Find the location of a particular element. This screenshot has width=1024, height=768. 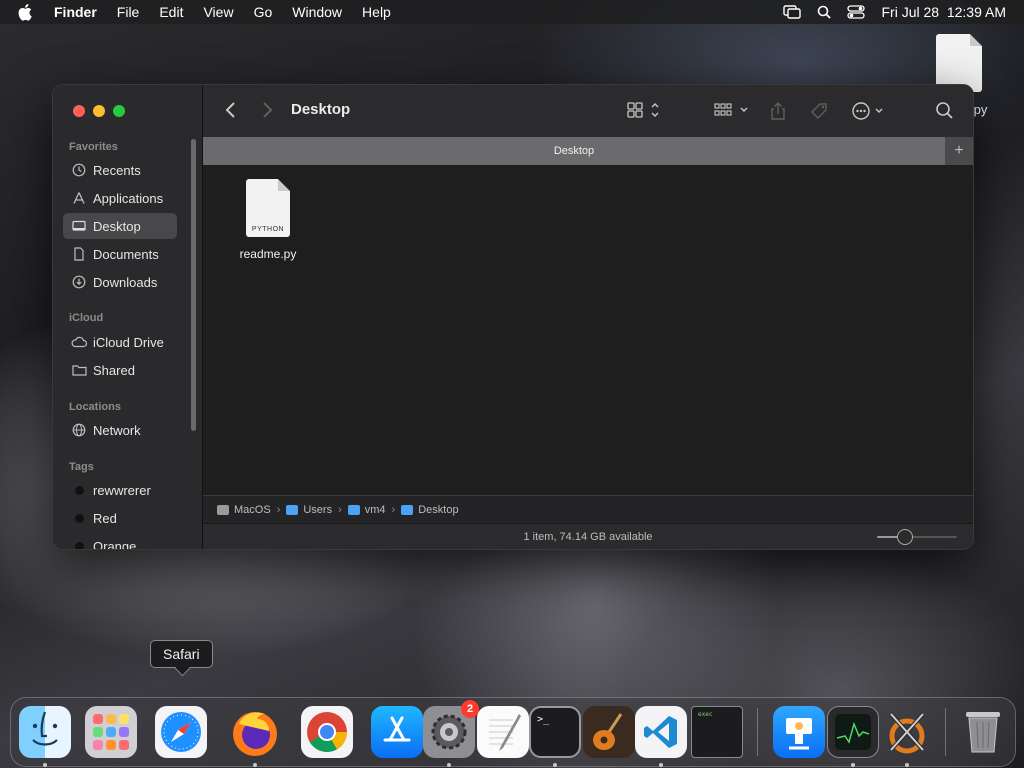

exec-text: exec is located at coordinates (705, 714).